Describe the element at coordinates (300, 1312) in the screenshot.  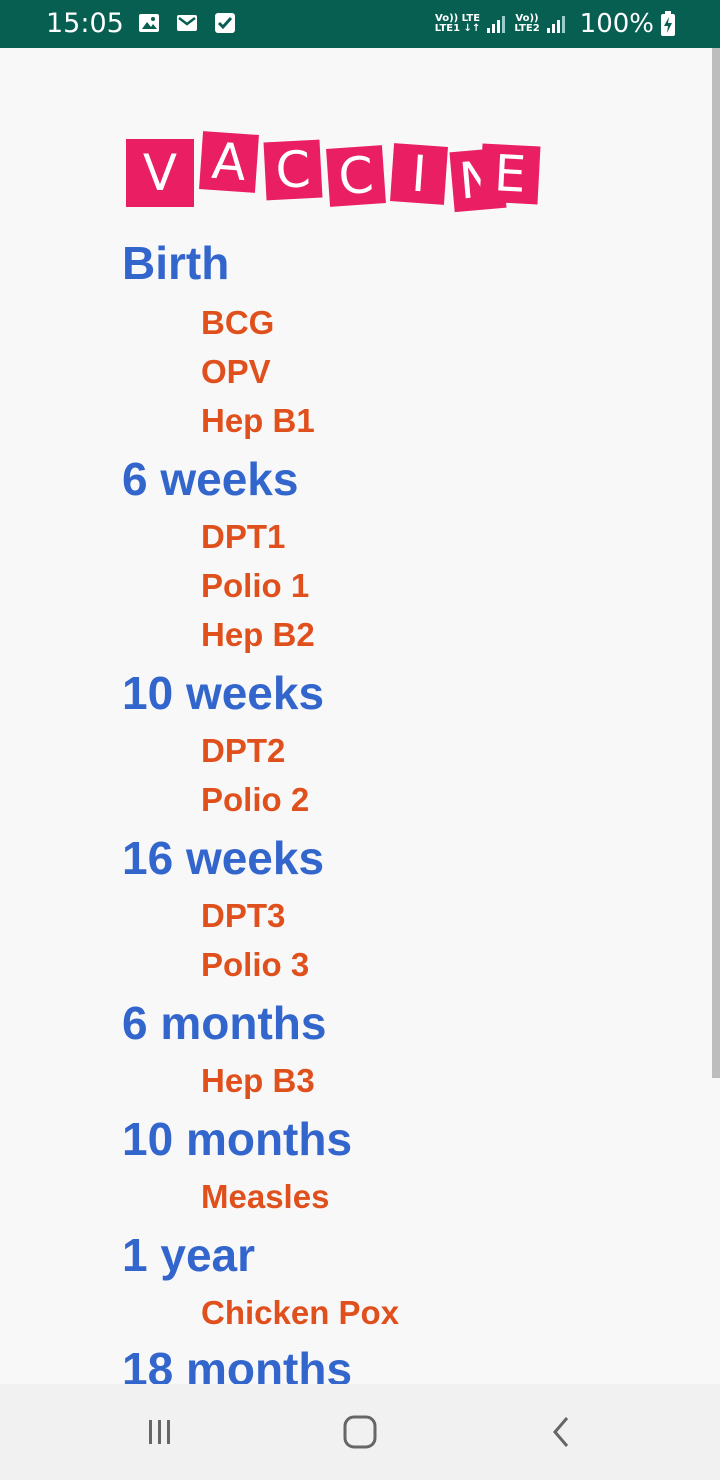
I see `vaccine-chicken-pox: Chicken Pox` at that location.